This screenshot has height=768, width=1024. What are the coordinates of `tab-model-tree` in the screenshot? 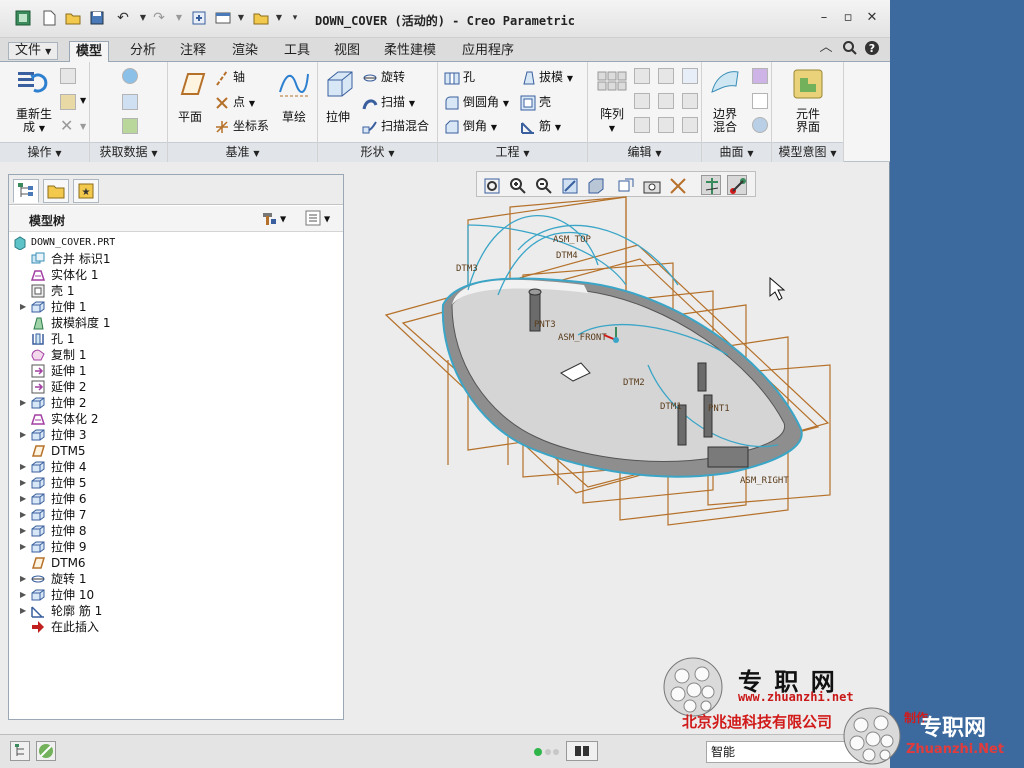 It's located at (26, 191).